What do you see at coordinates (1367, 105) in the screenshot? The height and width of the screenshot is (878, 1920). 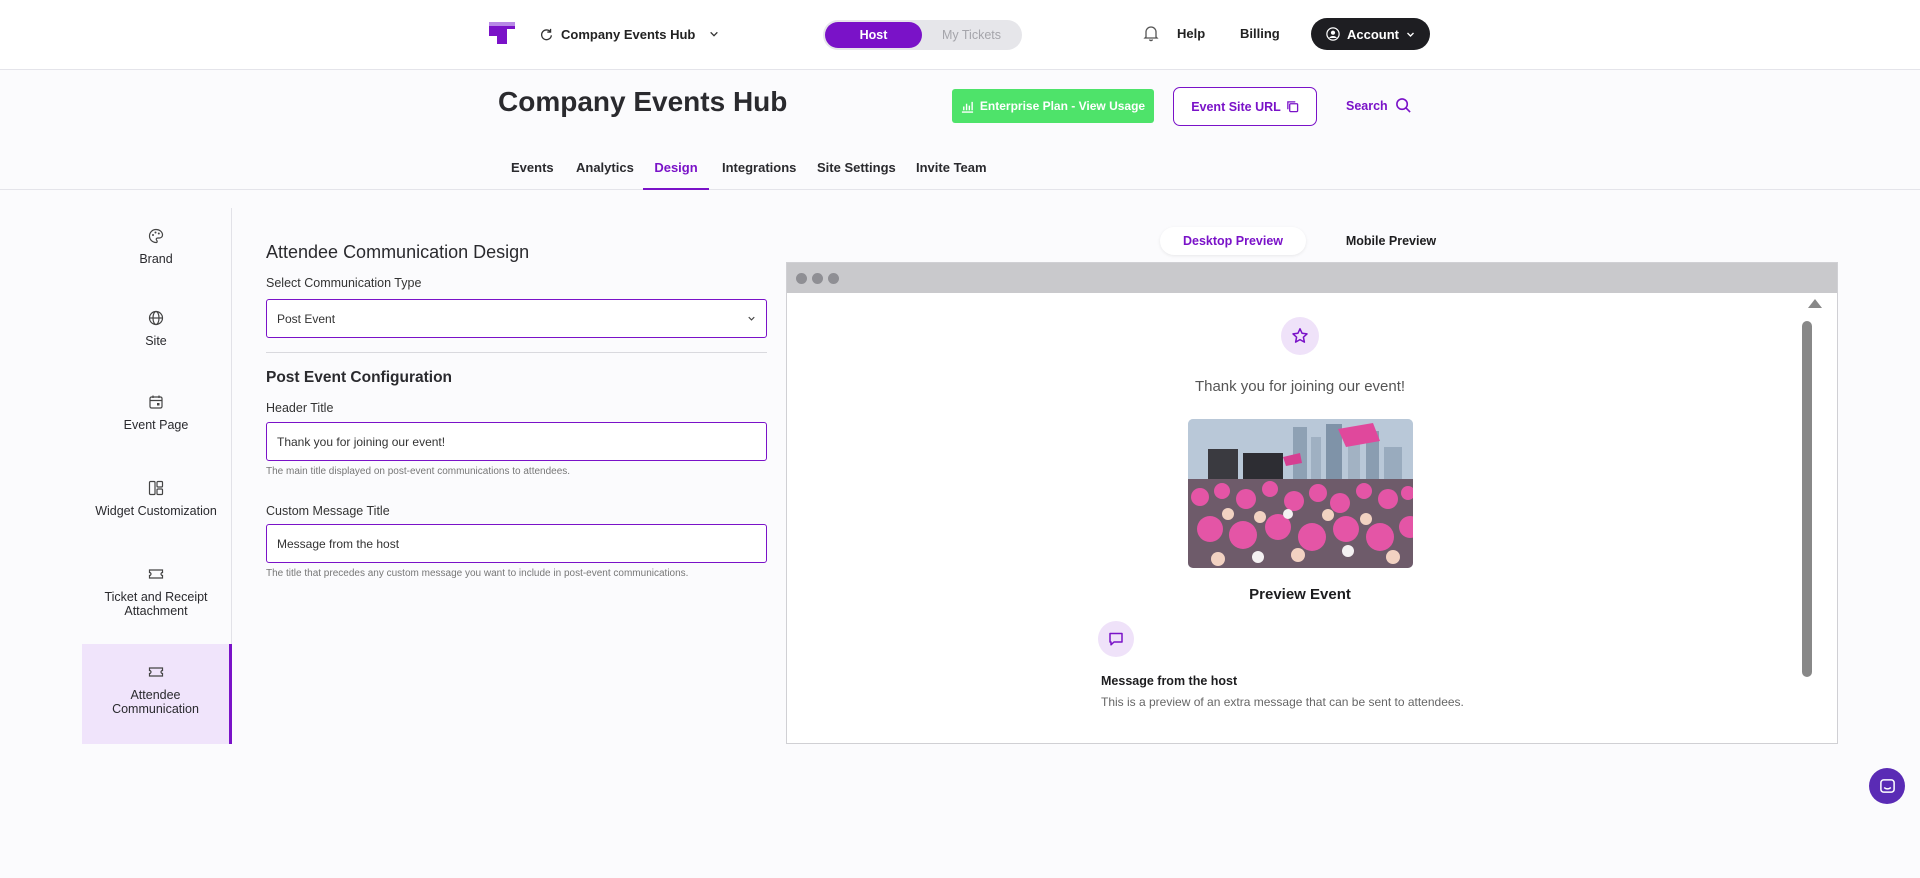 I see `search-label: Search` at bounding box center [1367, 105].